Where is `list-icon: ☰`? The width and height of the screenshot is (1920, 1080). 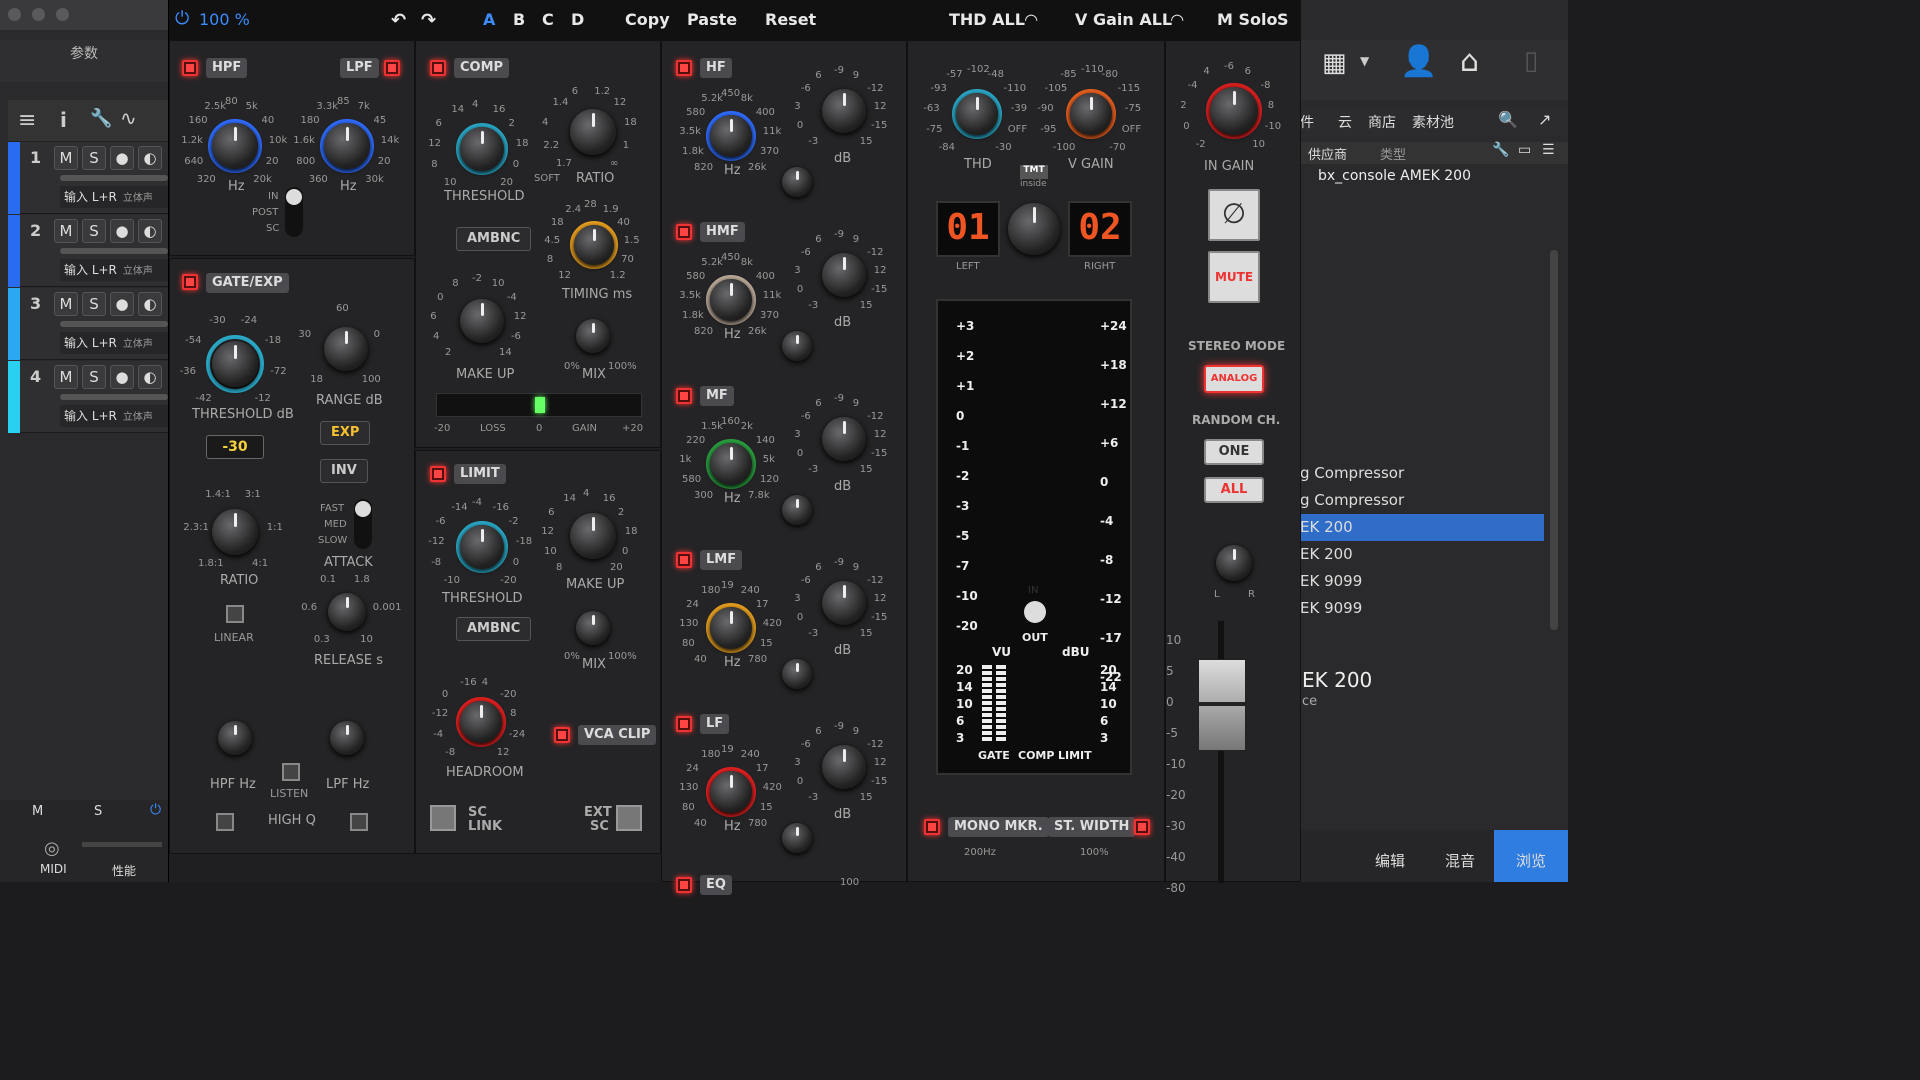 list-icon: ☰ is located at coordinates (1548, 150).